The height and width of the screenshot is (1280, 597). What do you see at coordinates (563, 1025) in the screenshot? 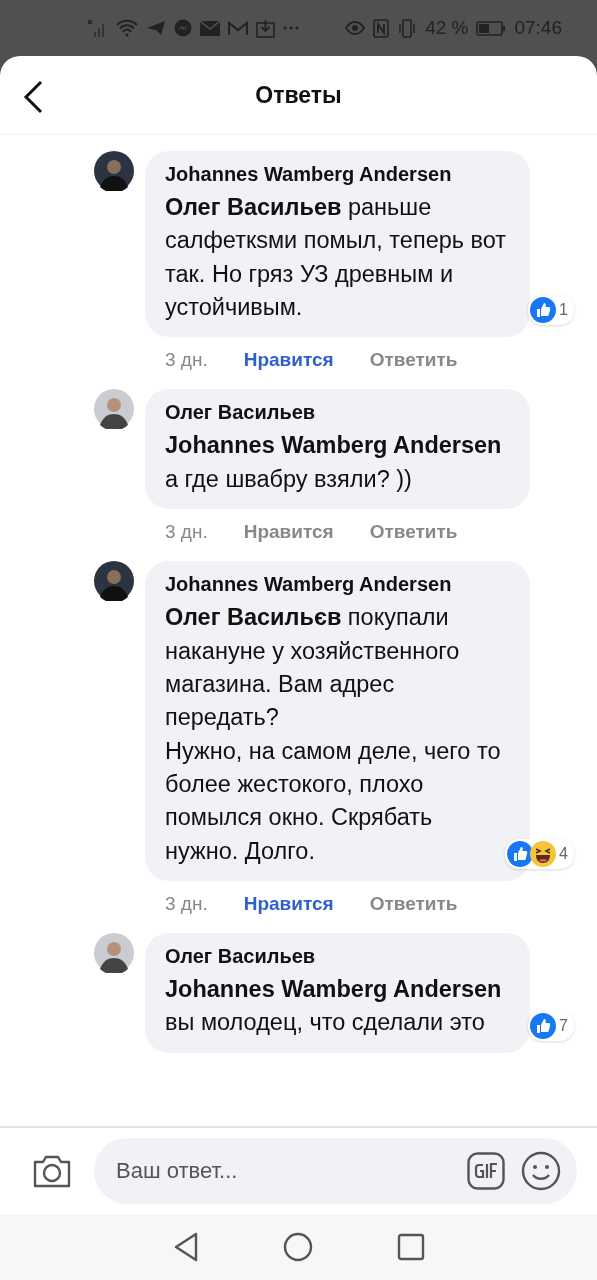
I see `reaction-count: 7` at bounding box center [563, 1025].